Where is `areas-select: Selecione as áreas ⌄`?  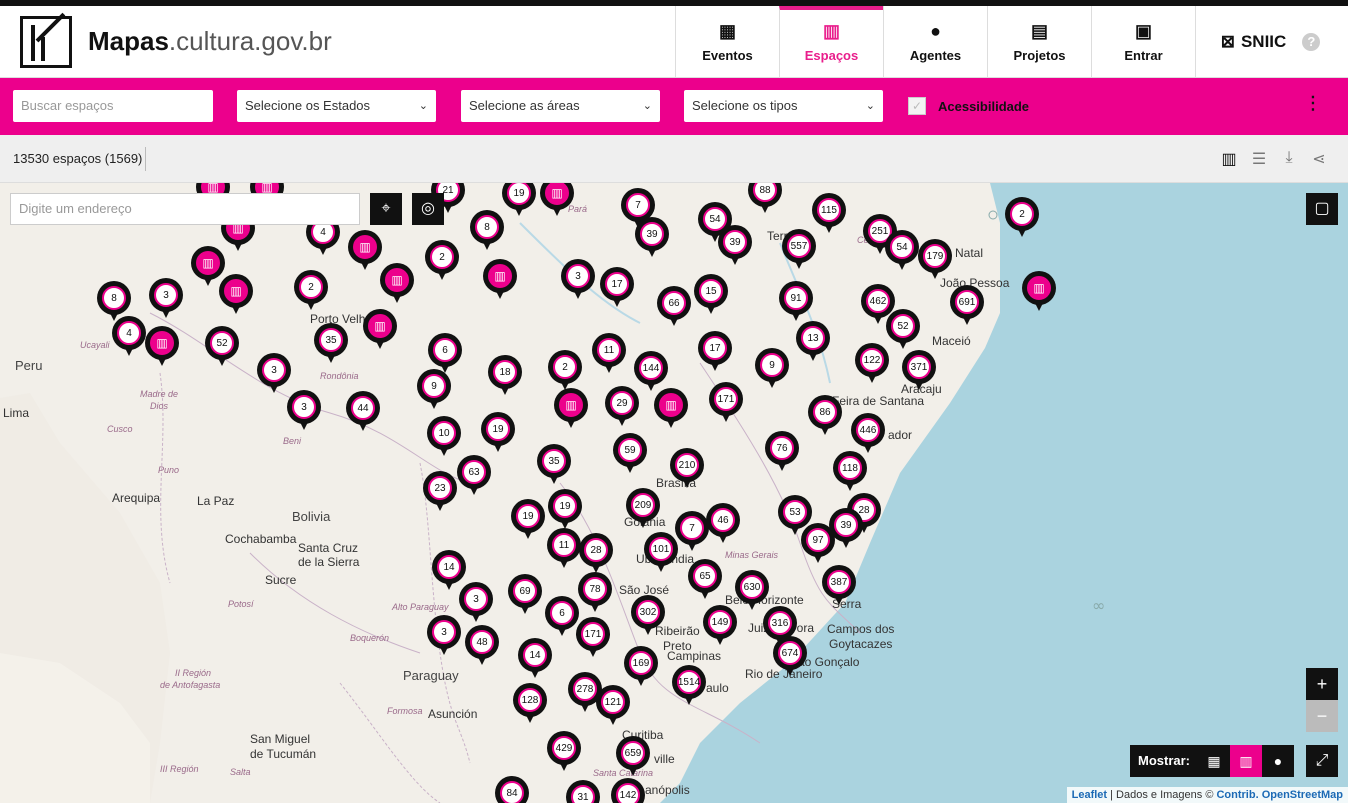 areas-select: Selecione as áreas ⌄ is located at coordinates (560, 106).